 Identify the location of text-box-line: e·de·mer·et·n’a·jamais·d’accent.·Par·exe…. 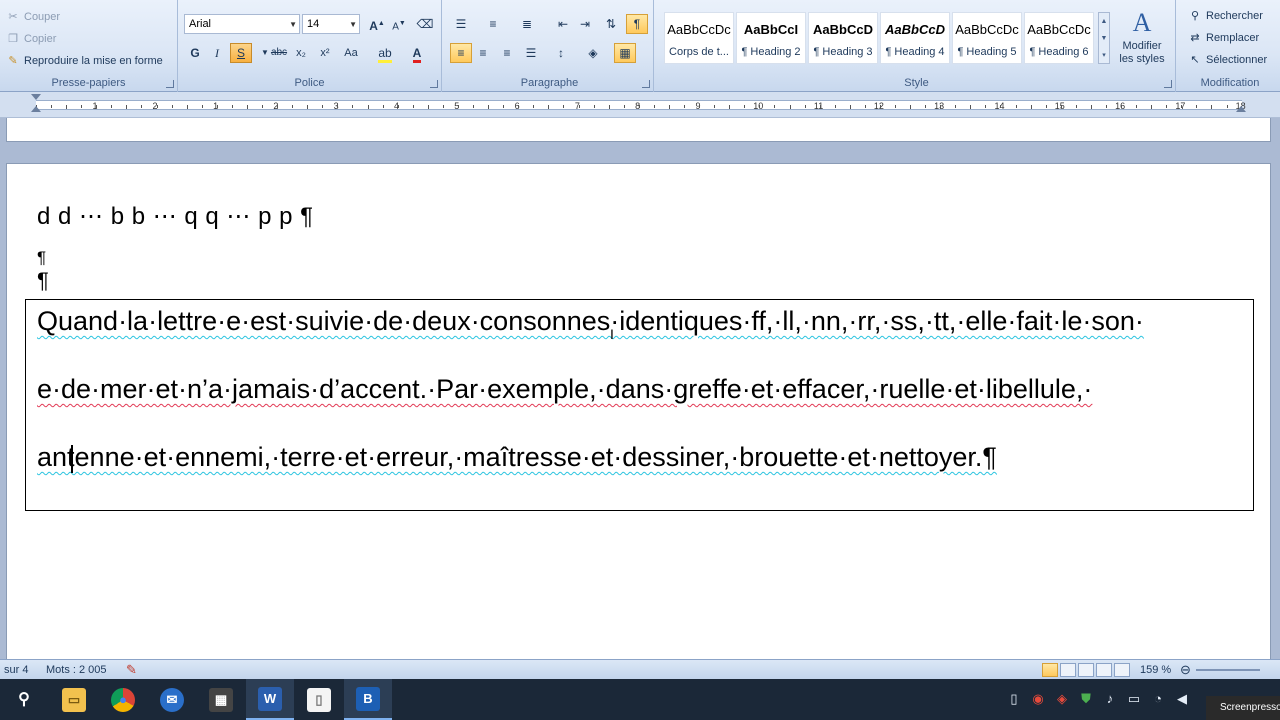
(565, 389).